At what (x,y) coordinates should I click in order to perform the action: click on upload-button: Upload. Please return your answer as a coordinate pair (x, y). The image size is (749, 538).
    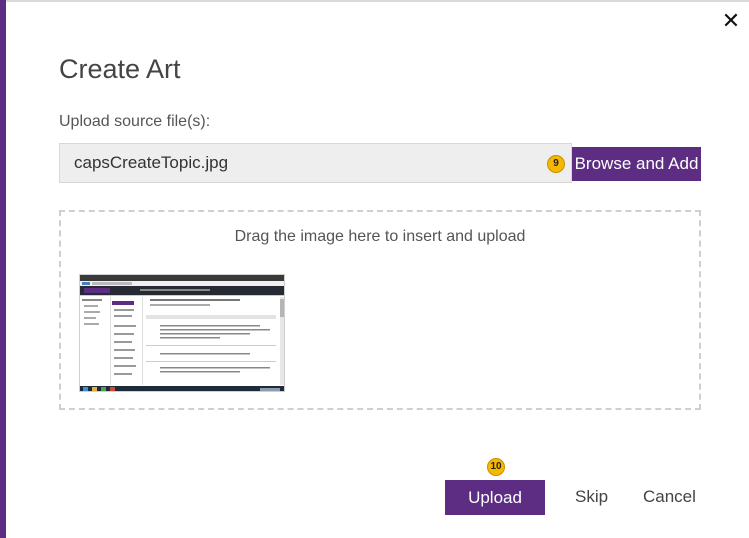
    Looking at the image, I should click on (495, 497).